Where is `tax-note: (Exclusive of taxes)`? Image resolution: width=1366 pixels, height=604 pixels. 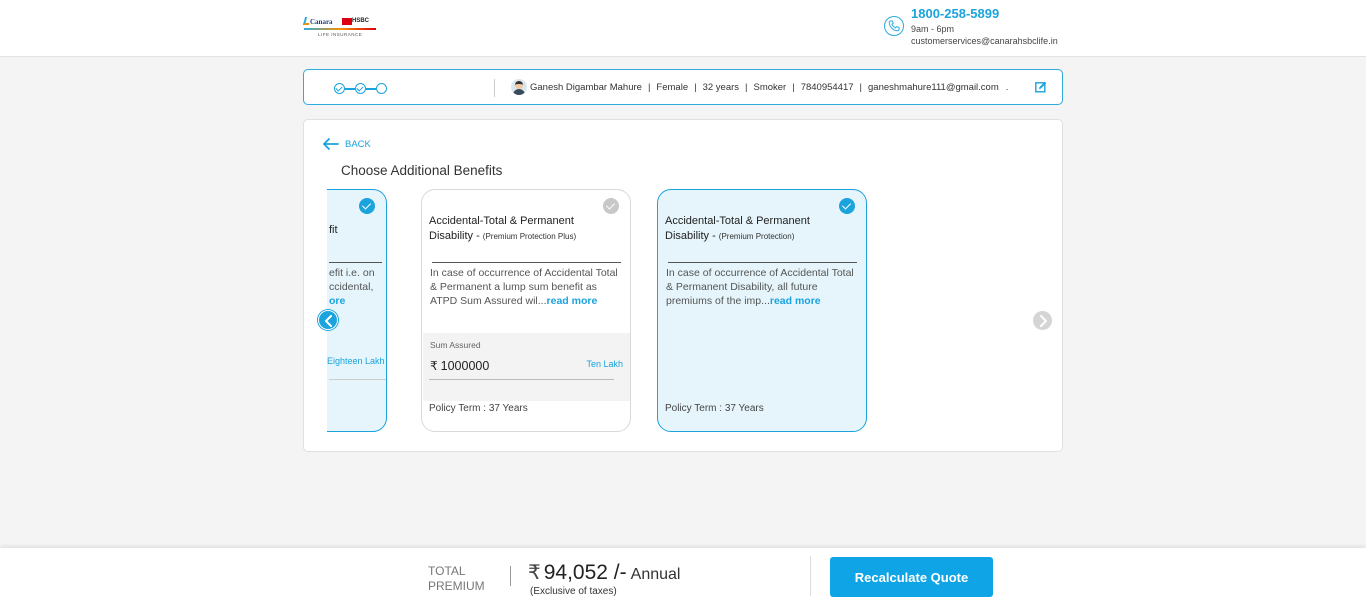 tax-note: (Exclusive of taxes) is located at coordinates (573, 591).